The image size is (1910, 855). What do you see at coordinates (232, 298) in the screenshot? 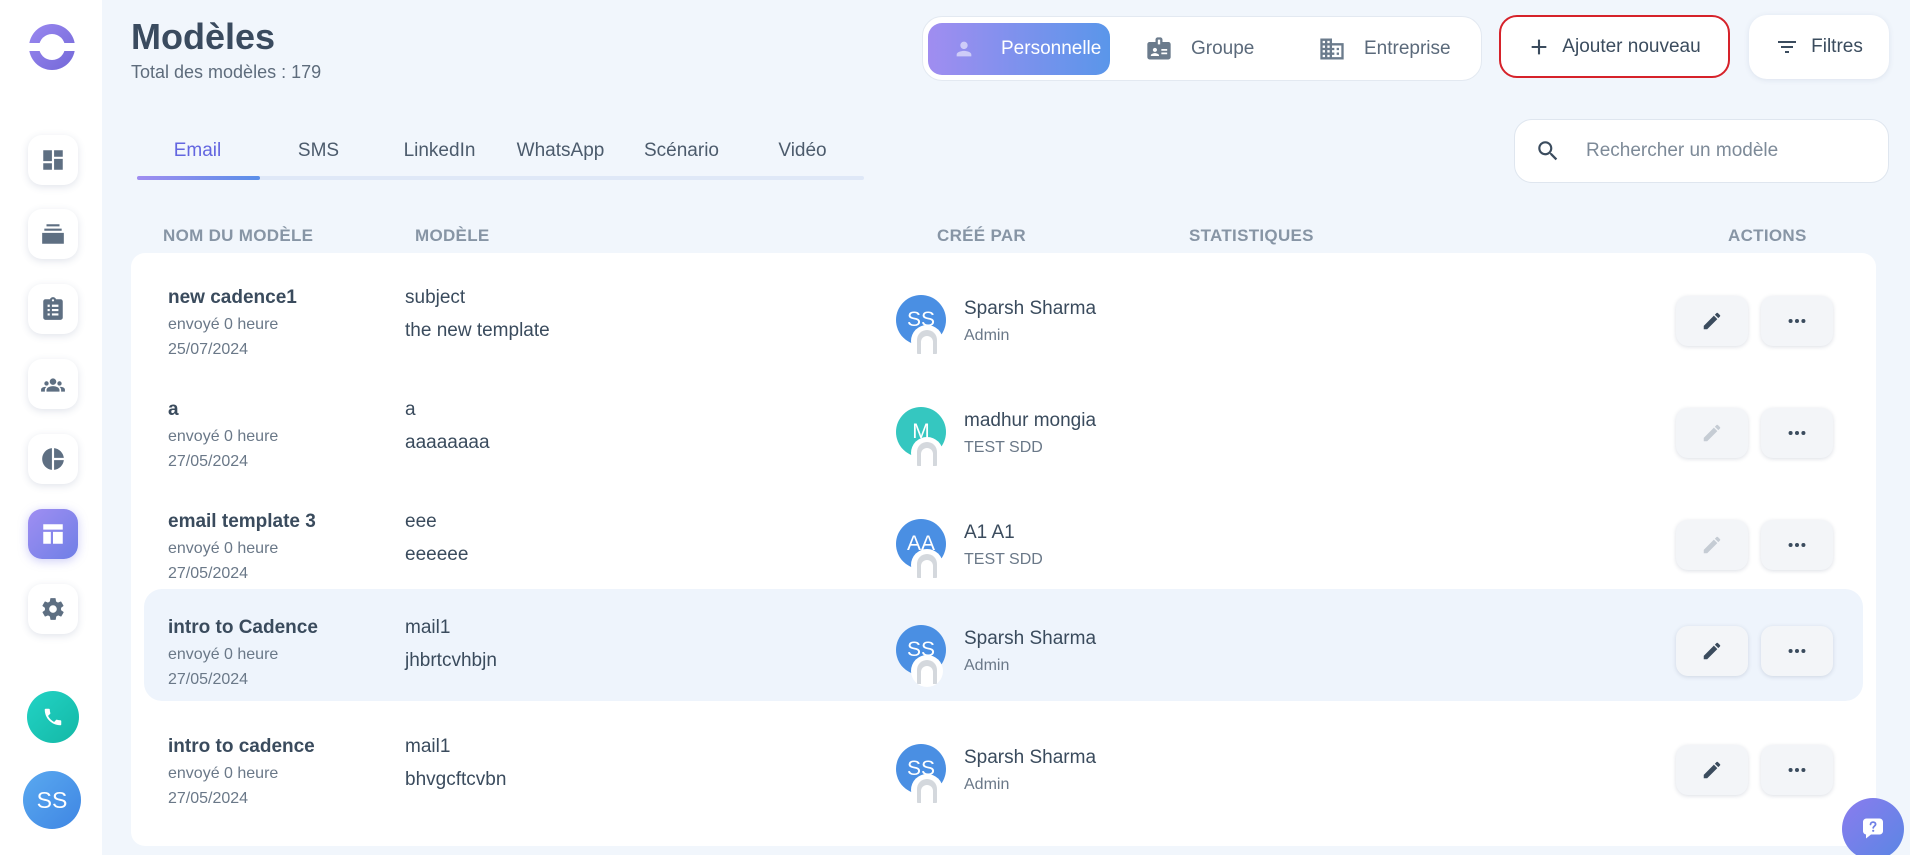
I see `template-name: new cadence1` at bounding box center [232, 298].